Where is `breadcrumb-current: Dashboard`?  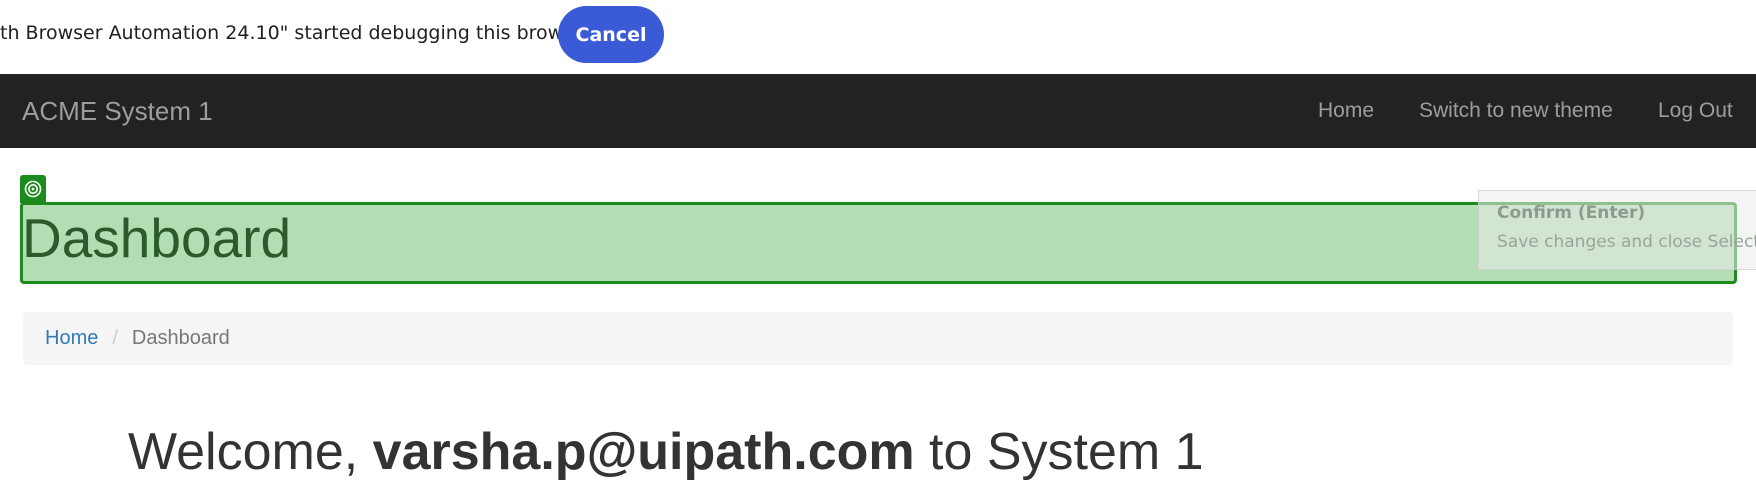 breadcrumb-current: Dashboard is located at coordinates (180, 338).